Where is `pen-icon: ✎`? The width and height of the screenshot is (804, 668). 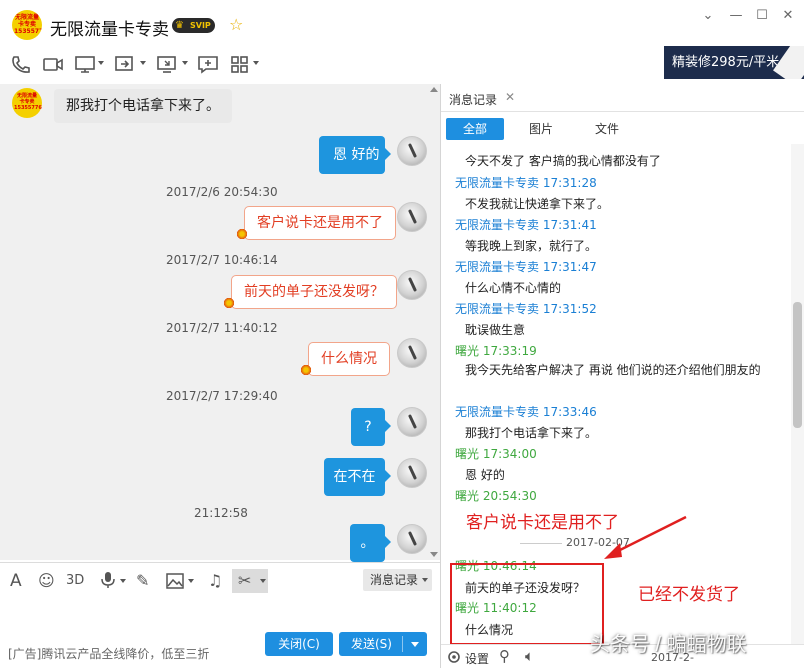
pen-icon: ✎ is located at coordinates (142, 581).